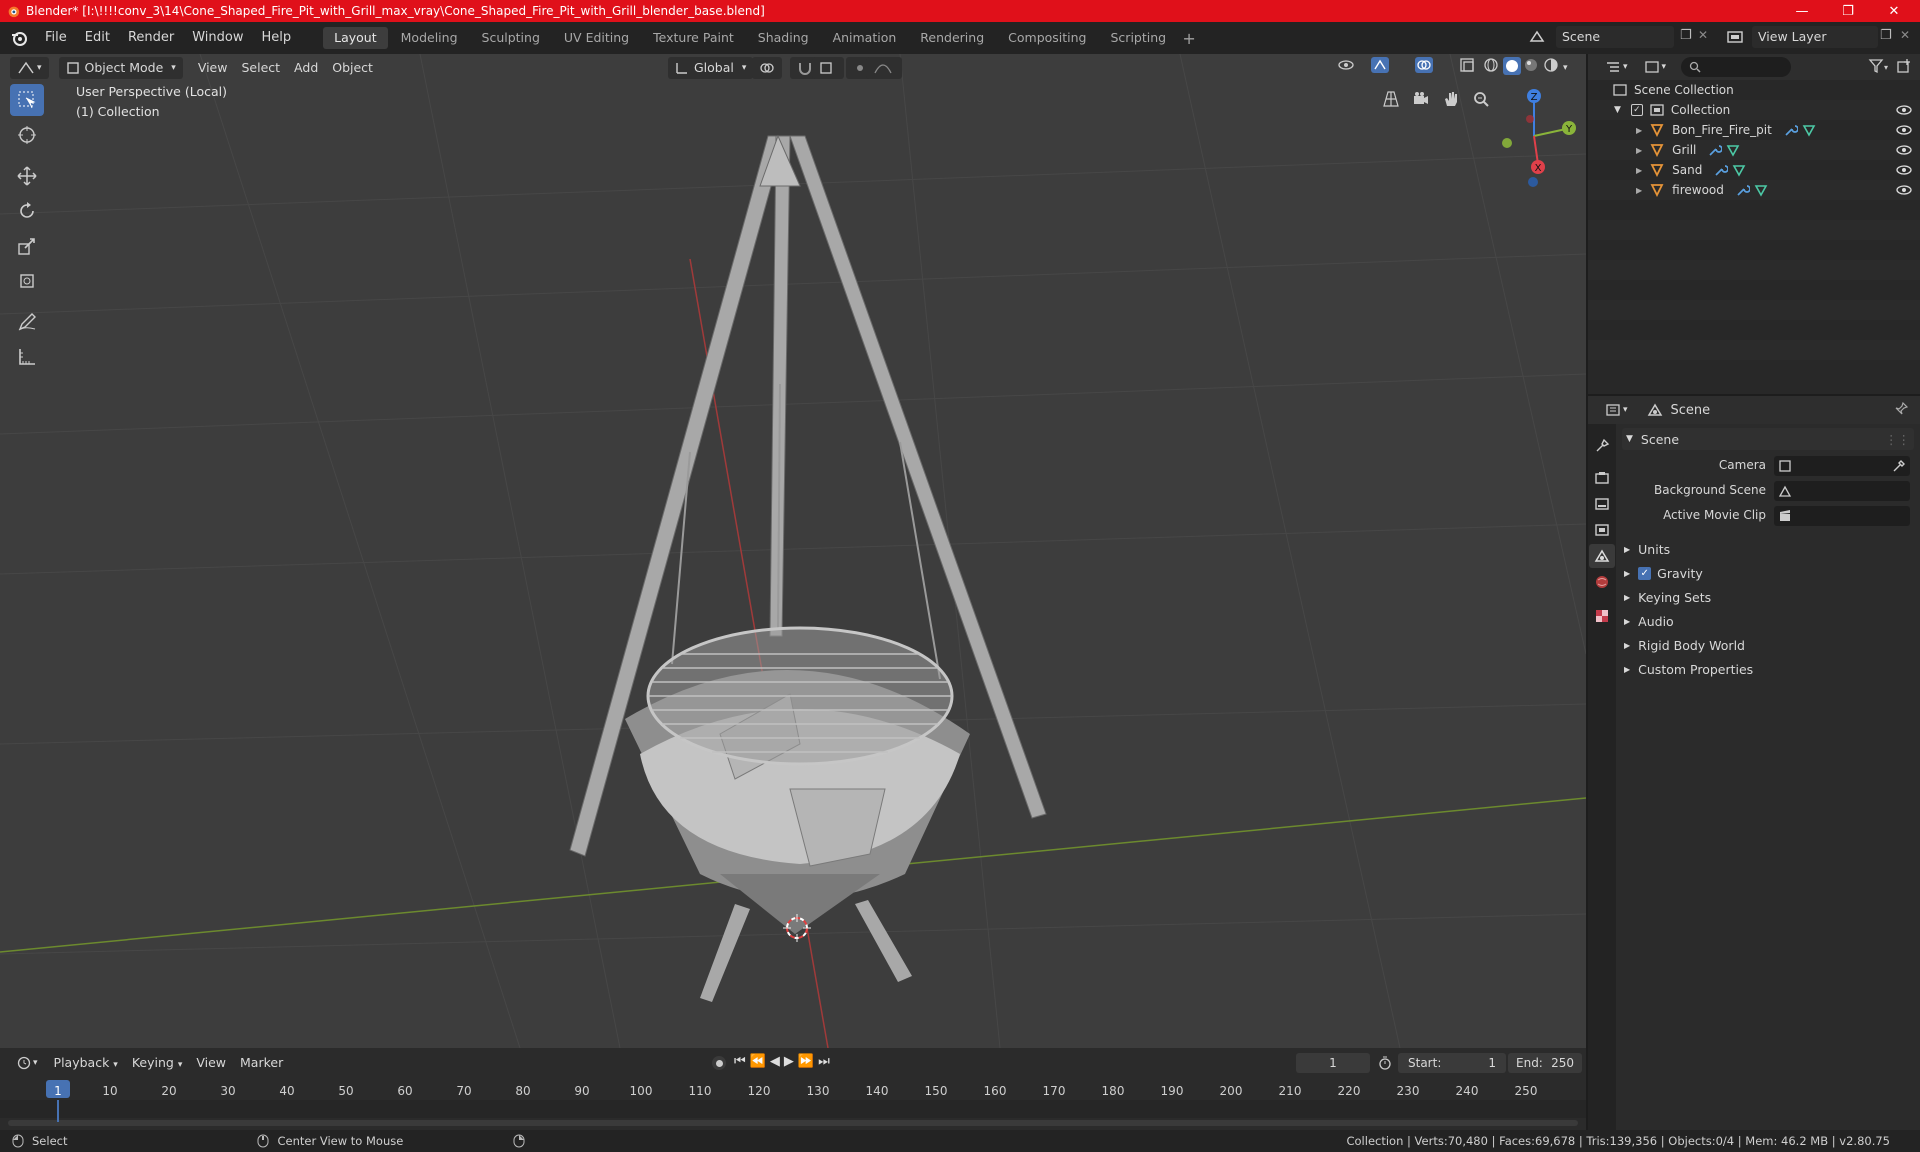 The height and width of the screenshot is (1152, 1920). Describe the element at coordinates (306, 68) in the screenshot. I see `viewport-menu-add: Add` at that location.